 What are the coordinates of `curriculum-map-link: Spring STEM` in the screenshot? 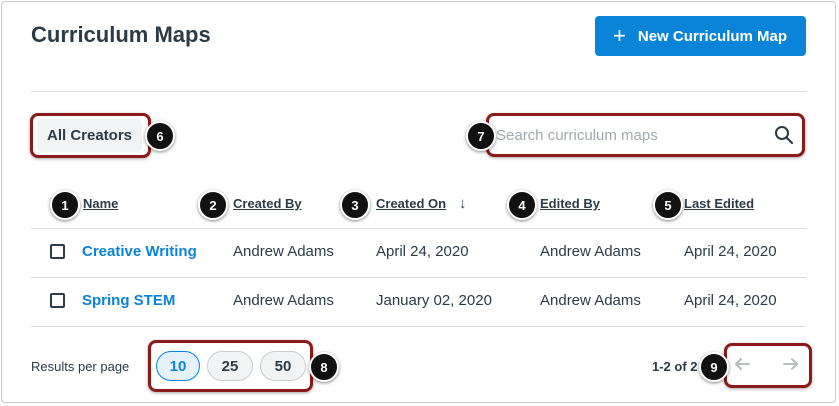 It's located at (128, 300).